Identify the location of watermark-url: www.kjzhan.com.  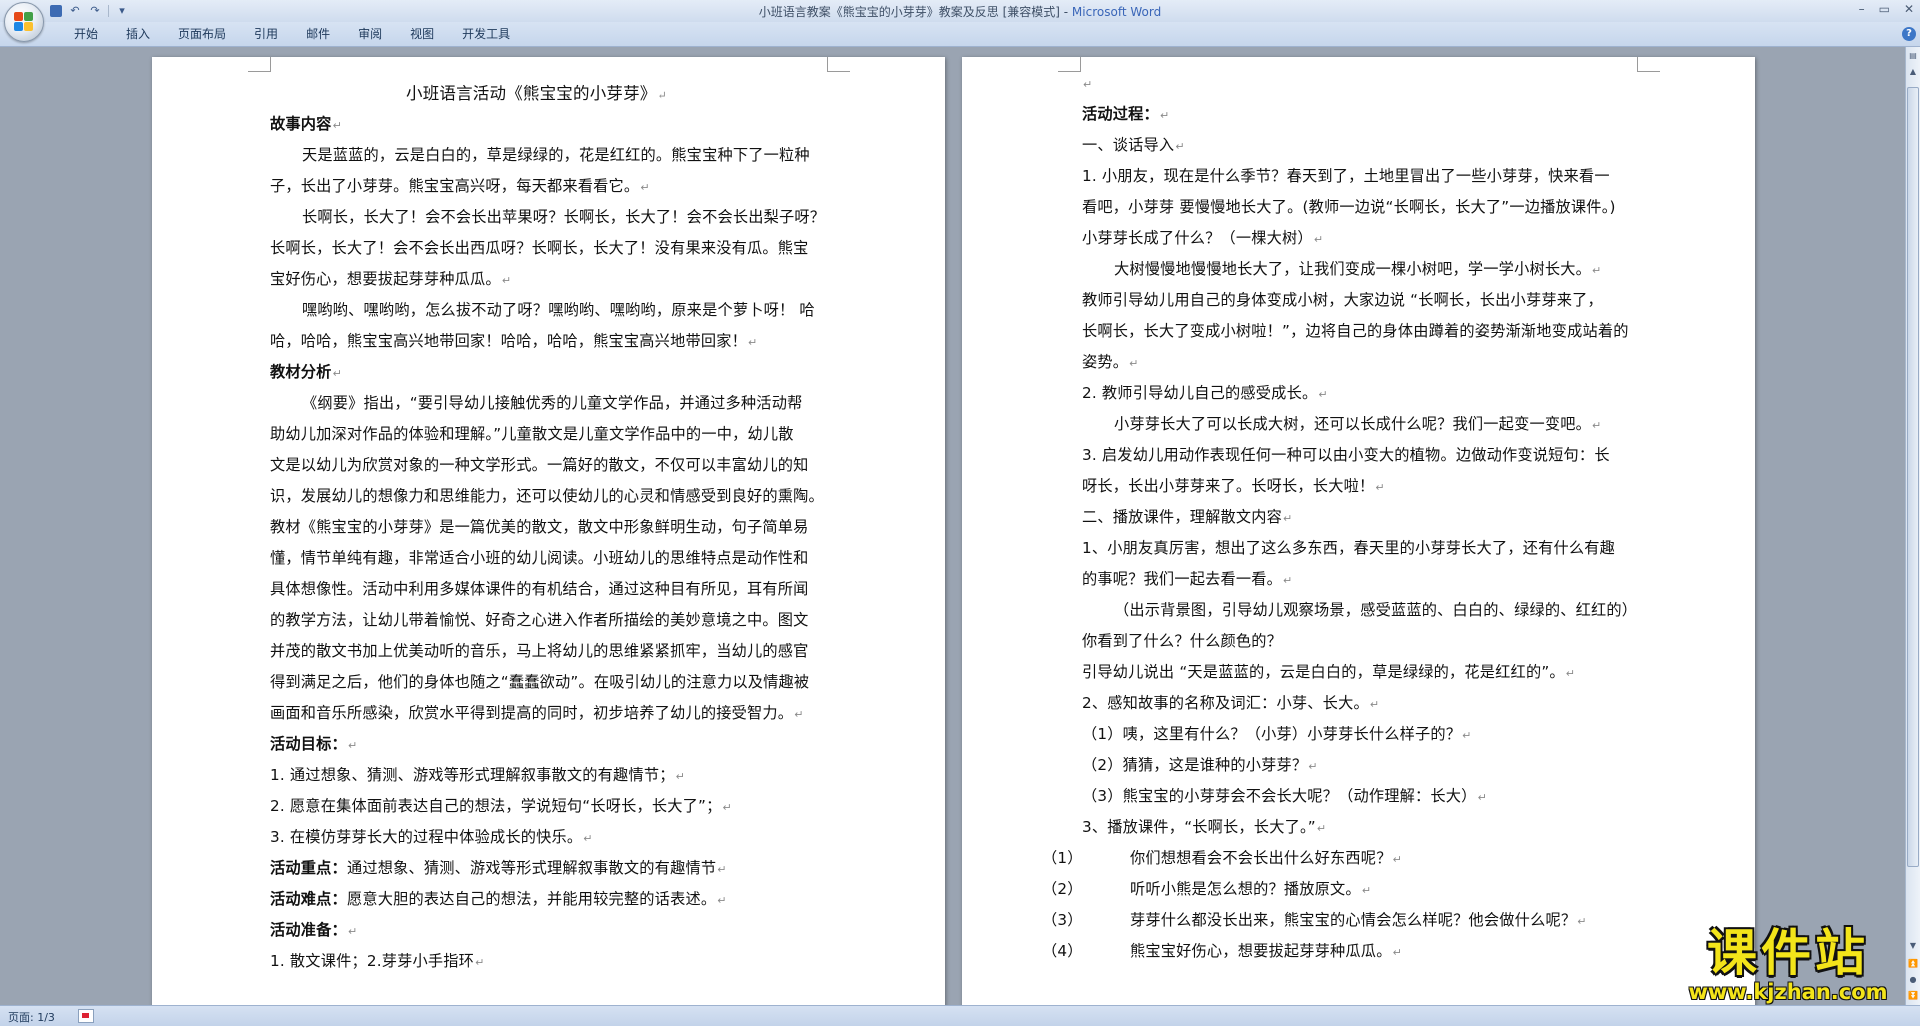
(1788, 992).